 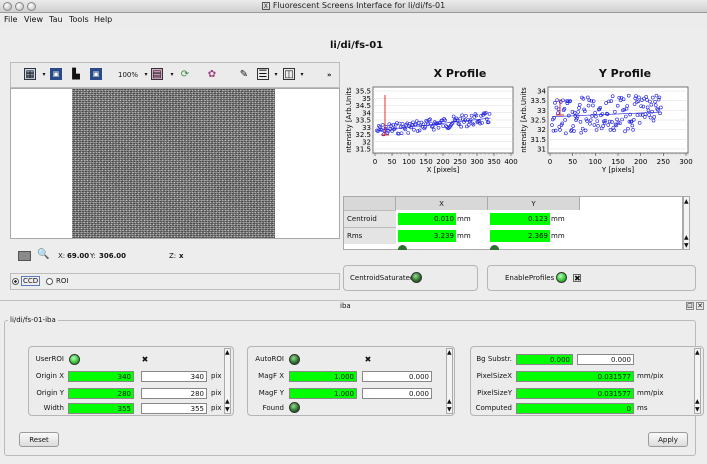 What do you see at coordinates (370, 203) in the screenshot?
I see `table-corner` at bounding box center [370, 203].